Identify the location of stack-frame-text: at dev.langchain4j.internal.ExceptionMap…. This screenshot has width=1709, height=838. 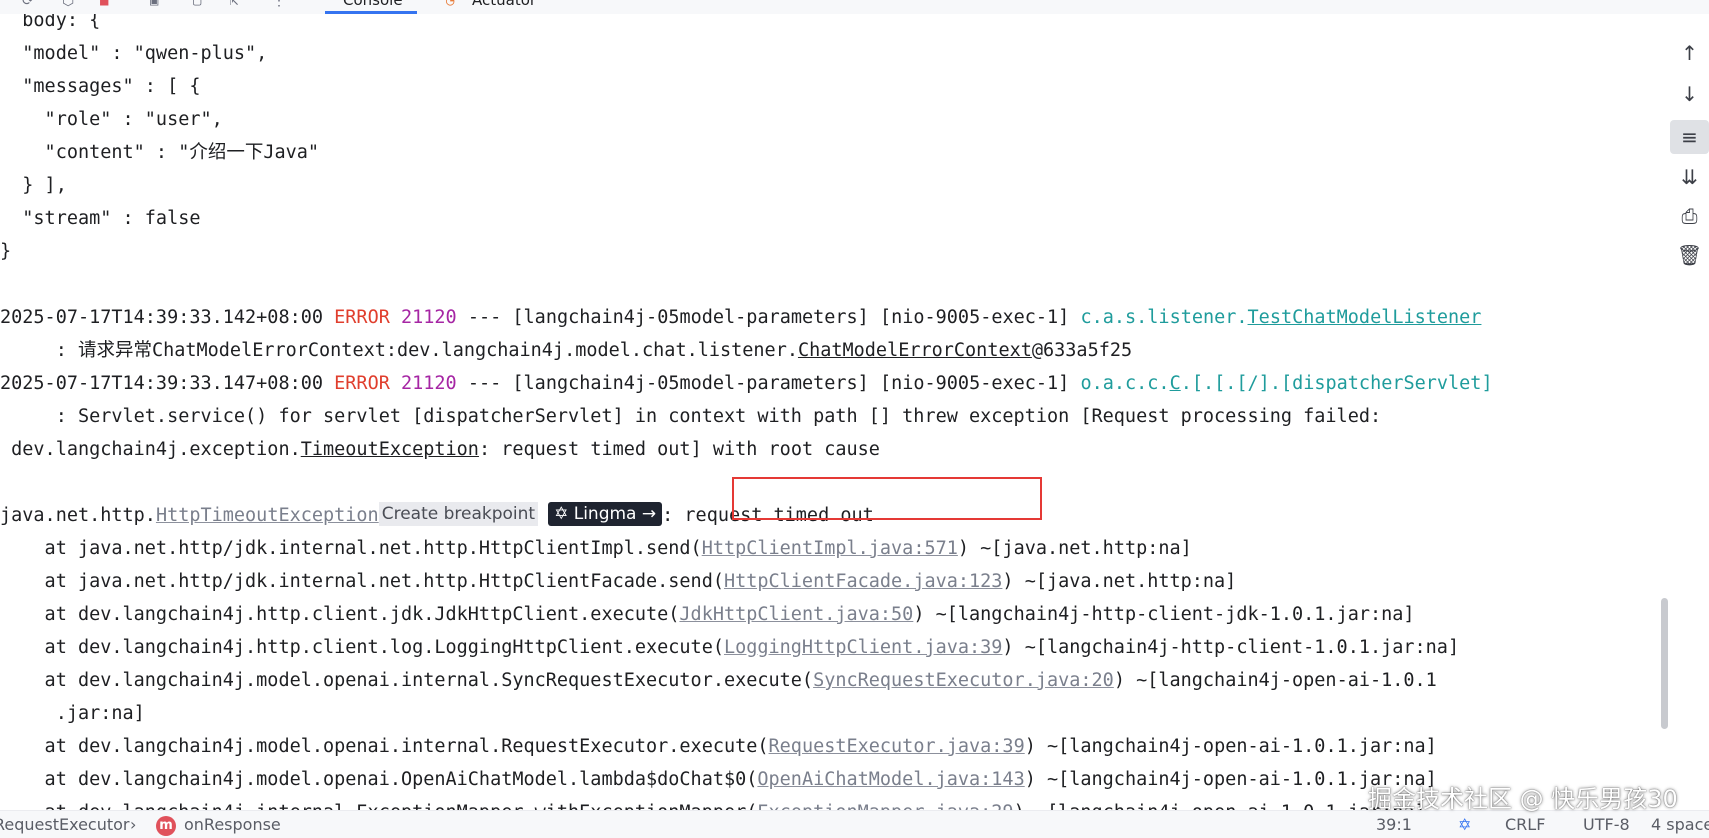
(379, 806).